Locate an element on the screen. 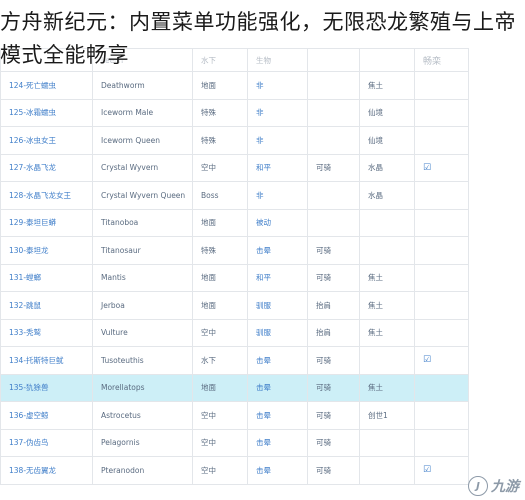 The height and width of the screenshot is (500, 525). table-row: 133-秃鹫Vulture空中驯服抬肩焦土70 is located at coordinates (262, 332).